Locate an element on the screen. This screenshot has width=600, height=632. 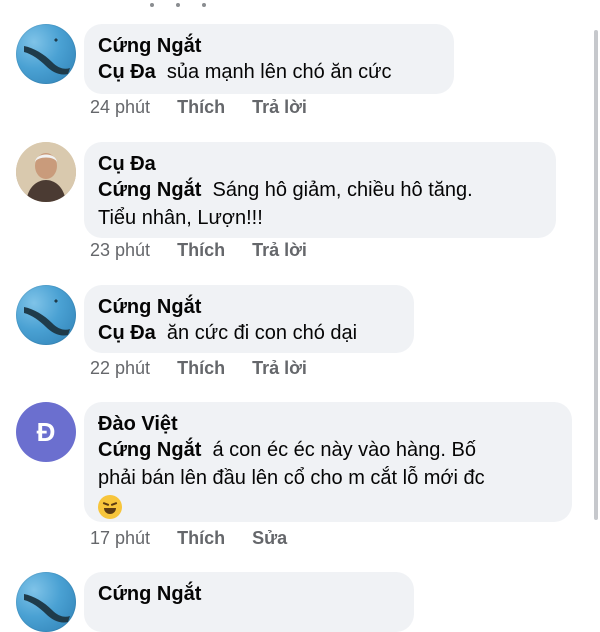
comment-bubble: Cứng Ngắt is located at coordinates (249, 602).